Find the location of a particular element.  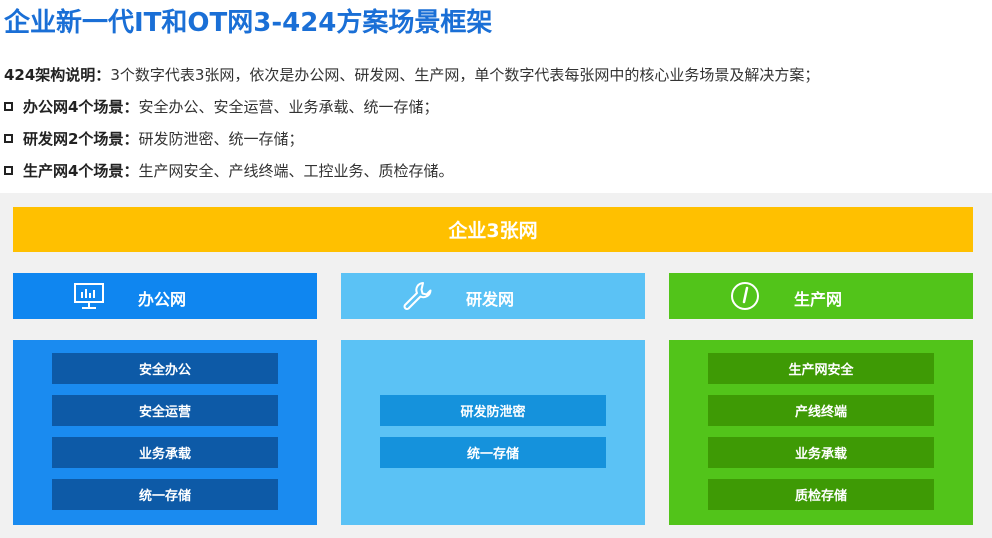

bullet-text: 安全办公、安全运营、业务承载、统一存储； is located at coordinates (288, 107).